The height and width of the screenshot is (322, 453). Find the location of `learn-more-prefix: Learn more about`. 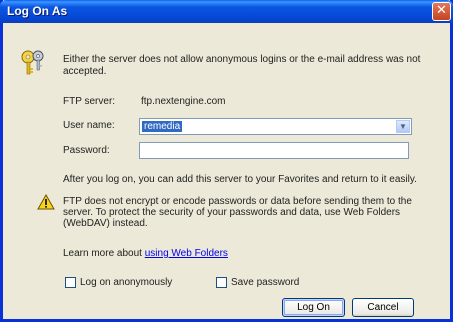

learn-more-prefix: Learn more about is located at coordinates (104, 253).